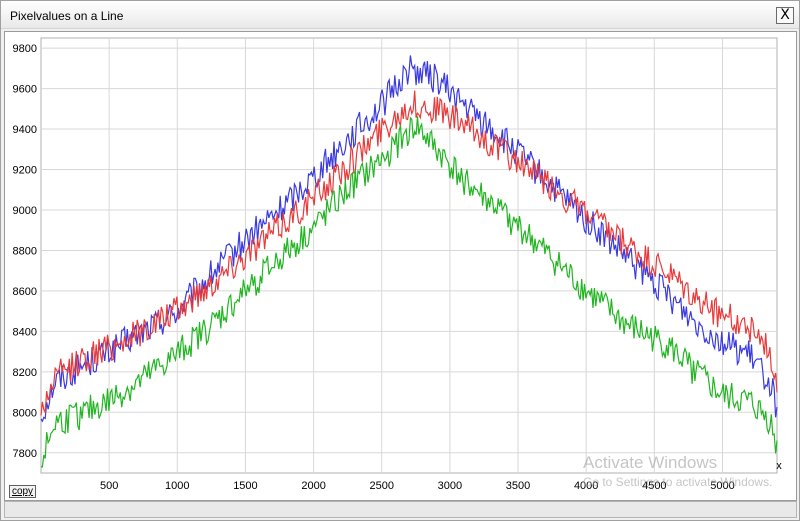 The height and width of the screenshot is (521, 800). I want to click on status-bar, so click(400, 509).